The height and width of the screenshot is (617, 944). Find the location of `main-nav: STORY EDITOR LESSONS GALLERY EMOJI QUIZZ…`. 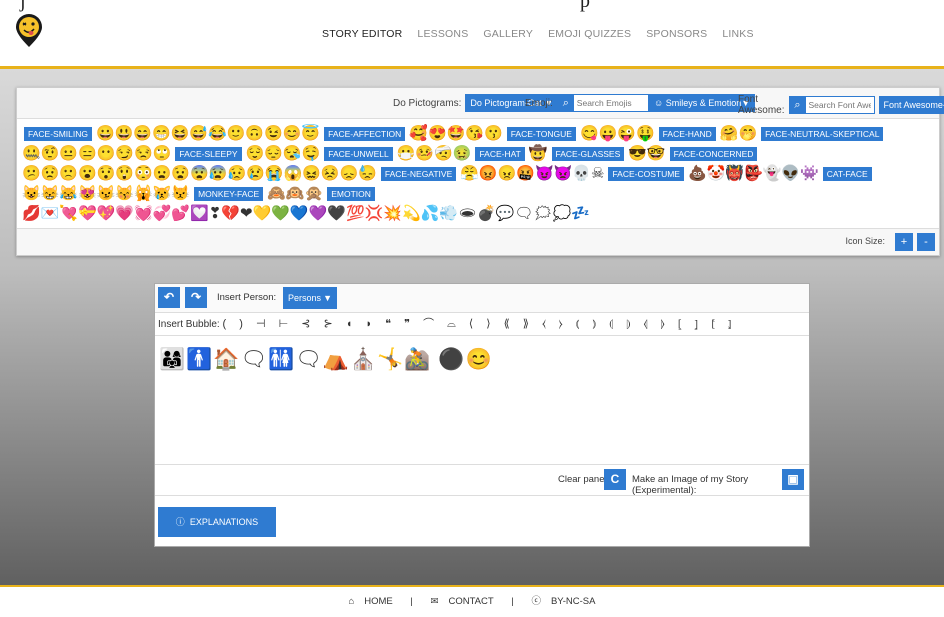

main-nav: STORY EDITOR LESSONS GALLERY EMOJI QUIZZ… is located at coordinates (538, 34).